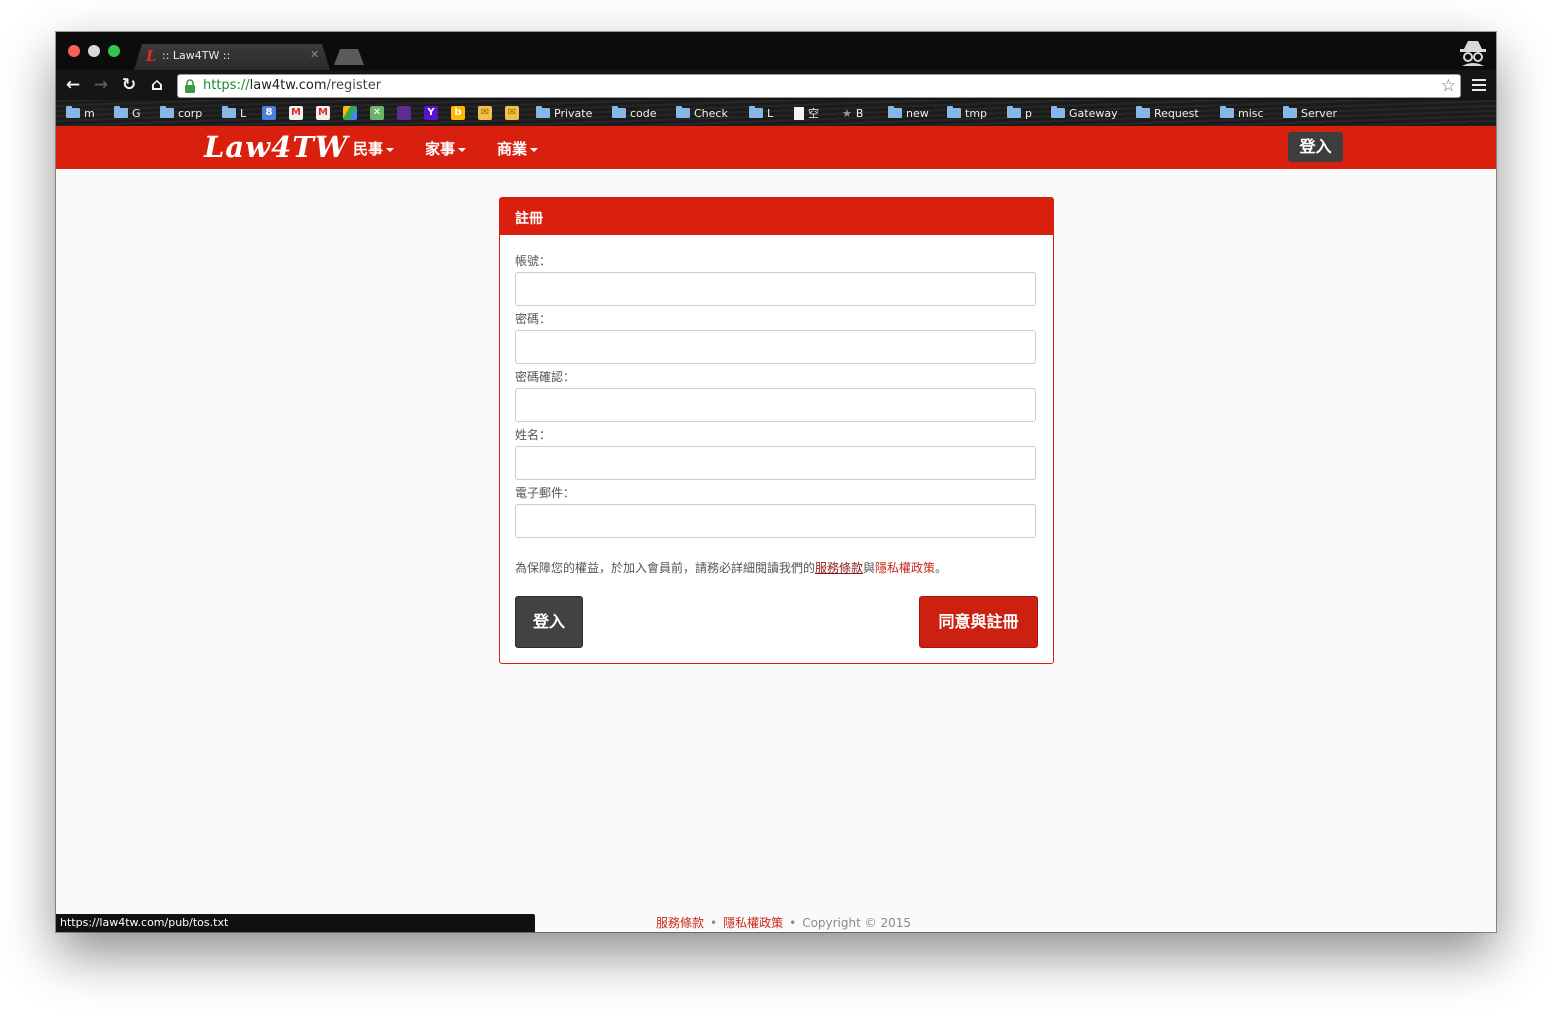  What do you see at coordinates (114, 51) in the screenshot?
I see `maximize-window-button` at bounding box center [114, 51].